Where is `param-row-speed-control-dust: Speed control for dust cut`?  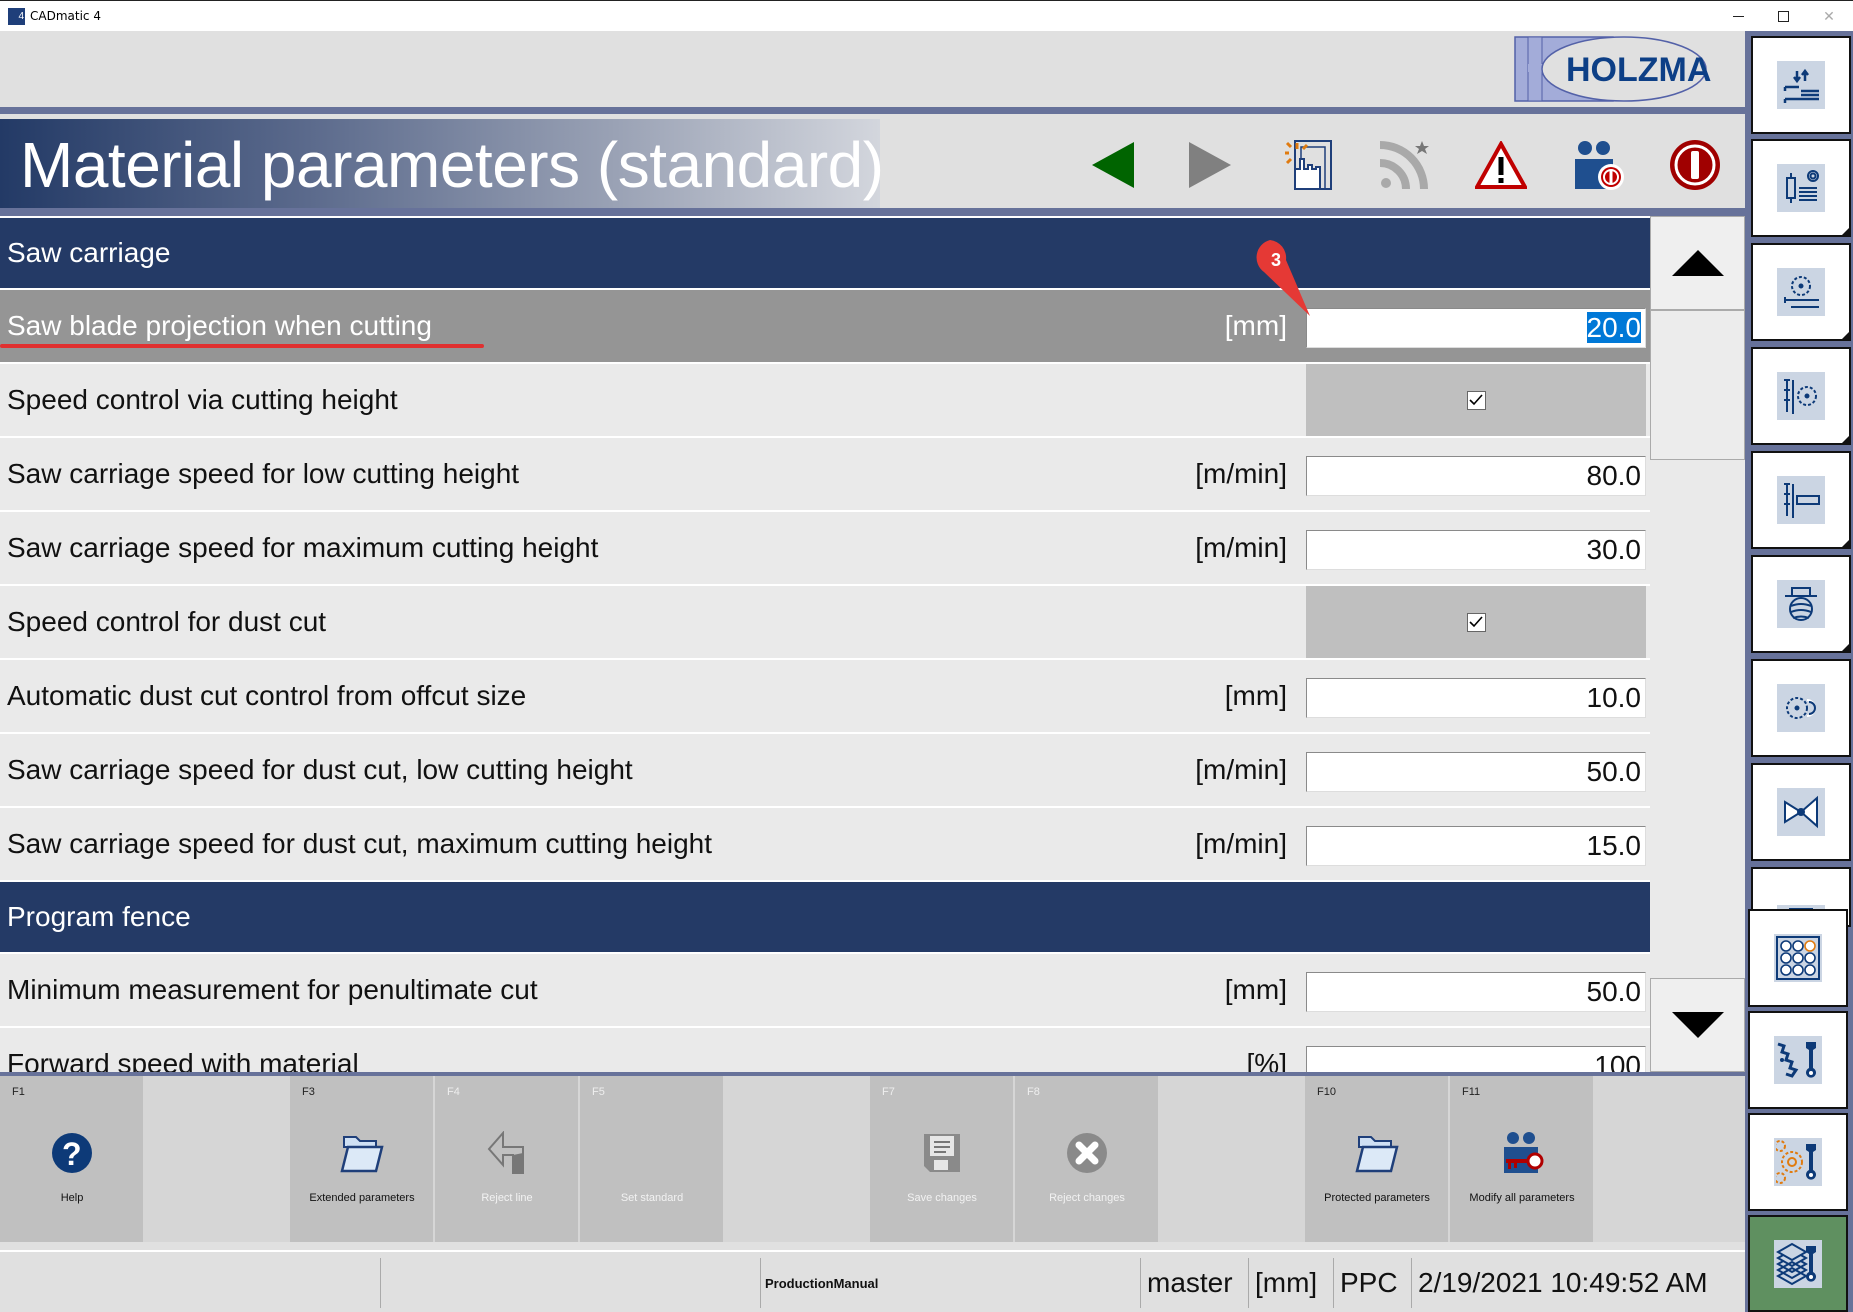
param-row-speed-control-dust: Speed control for dust cut is located at coordinates (825, 621).